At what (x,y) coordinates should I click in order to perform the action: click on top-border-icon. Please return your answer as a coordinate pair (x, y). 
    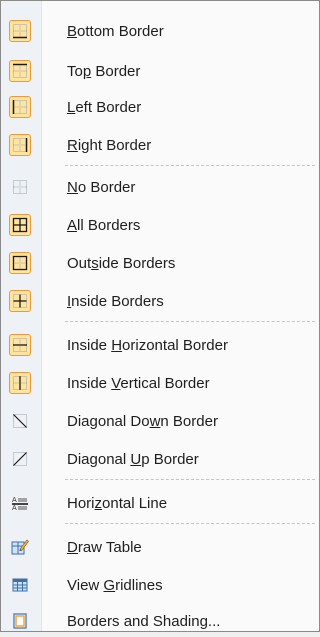
    Looking at the image, I should click on (20, 71).